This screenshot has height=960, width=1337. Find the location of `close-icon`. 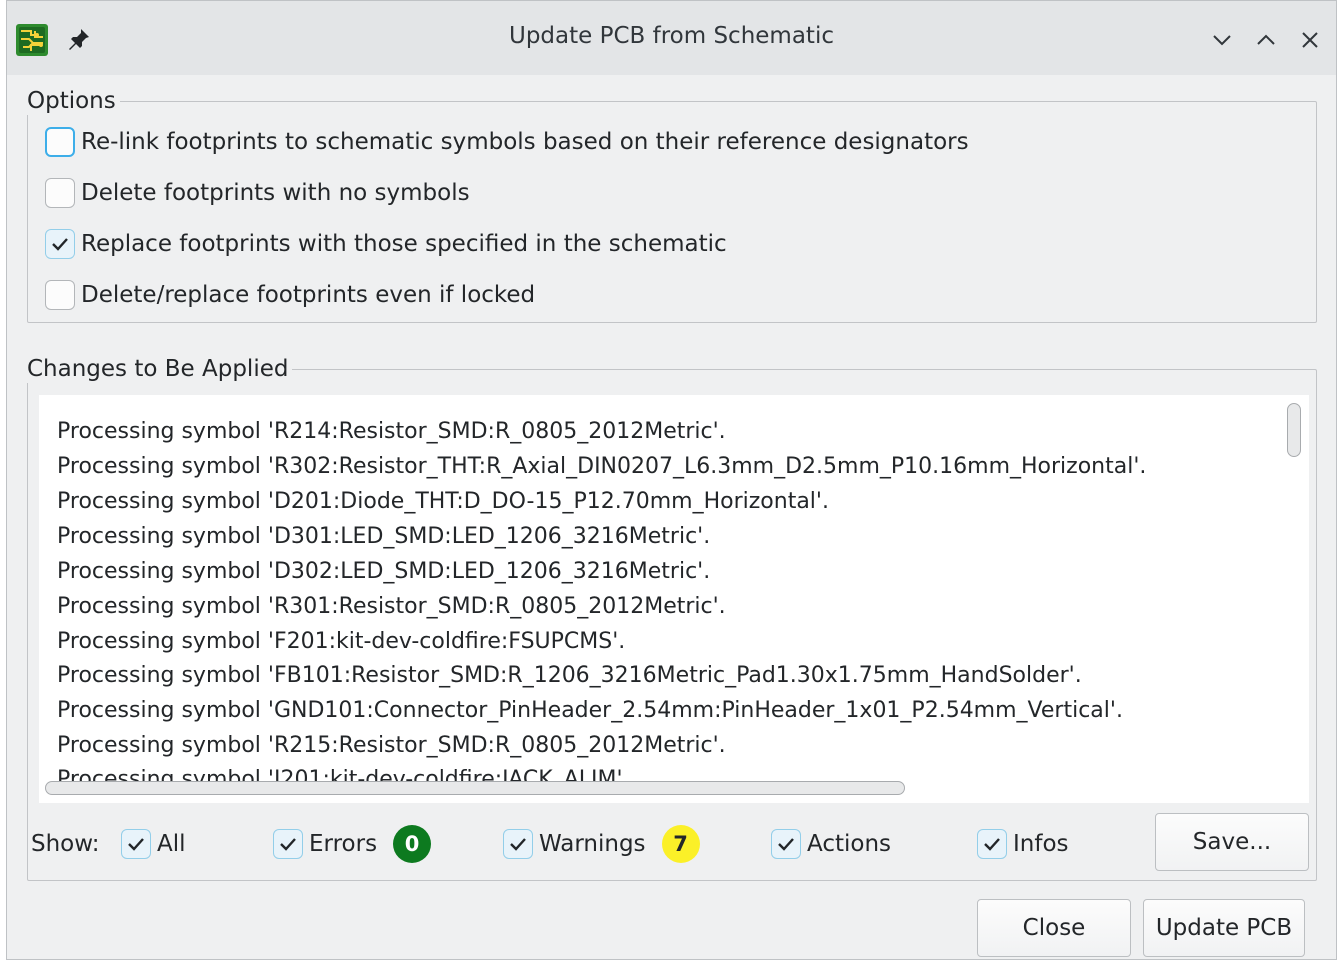

close-icon is located at coordinates (1310, 40).